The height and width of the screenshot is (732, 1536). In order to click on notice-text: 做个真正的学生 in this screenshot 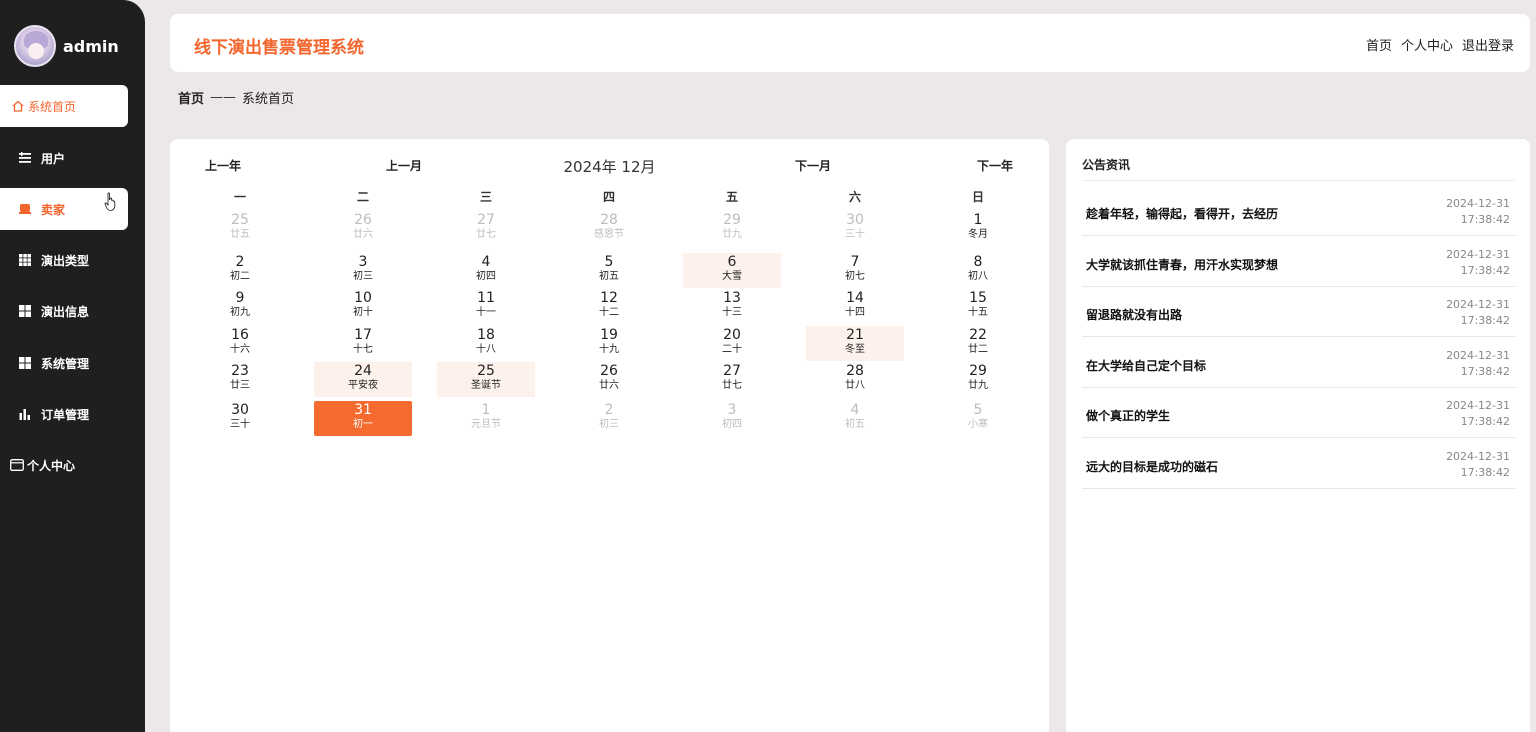, I will do `click(1128, 415)`.